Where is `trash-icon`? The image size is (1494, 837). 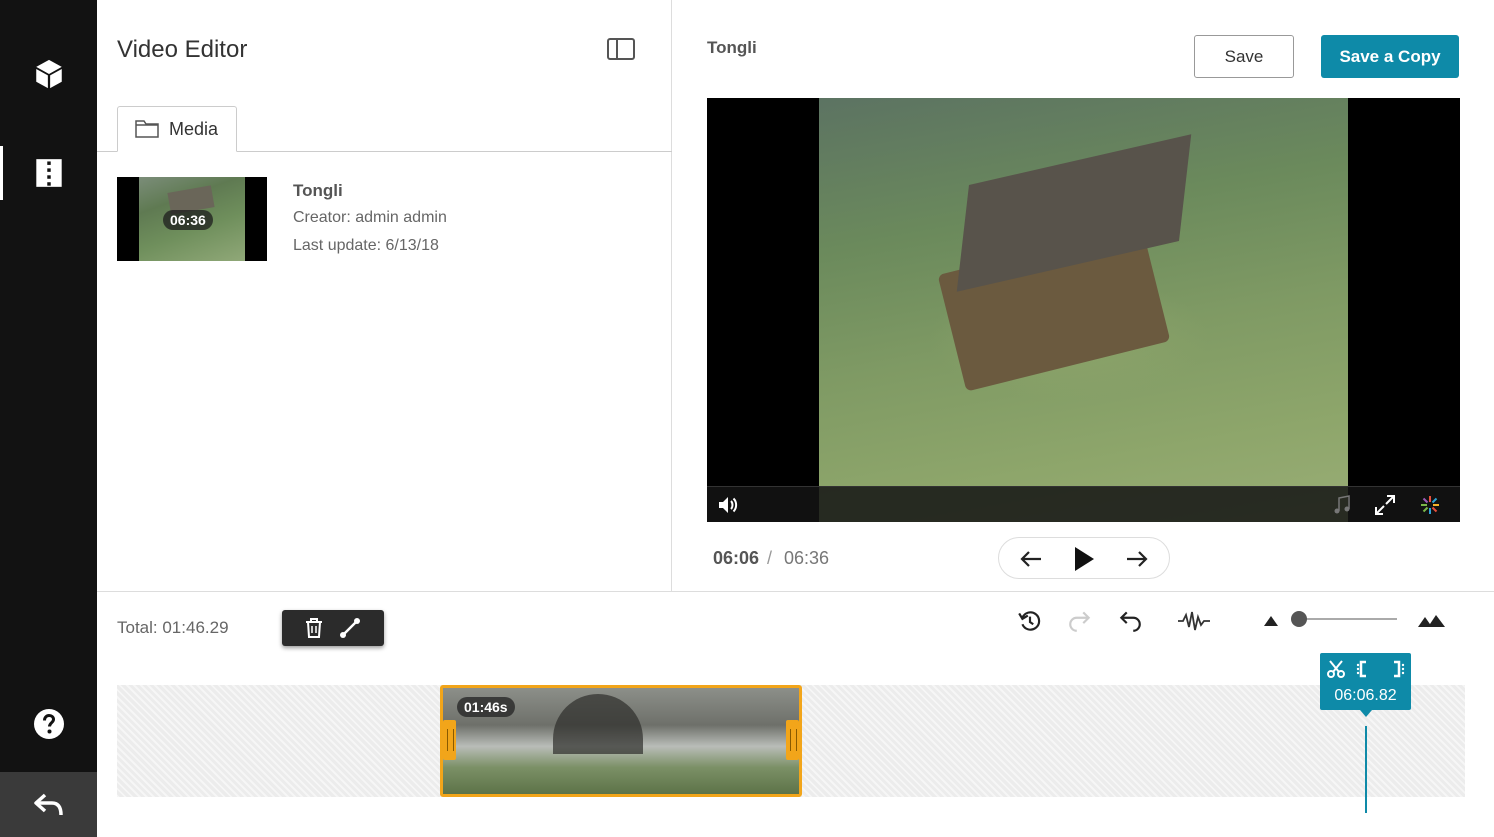 trash-icon is located at coordinates (314, 628).